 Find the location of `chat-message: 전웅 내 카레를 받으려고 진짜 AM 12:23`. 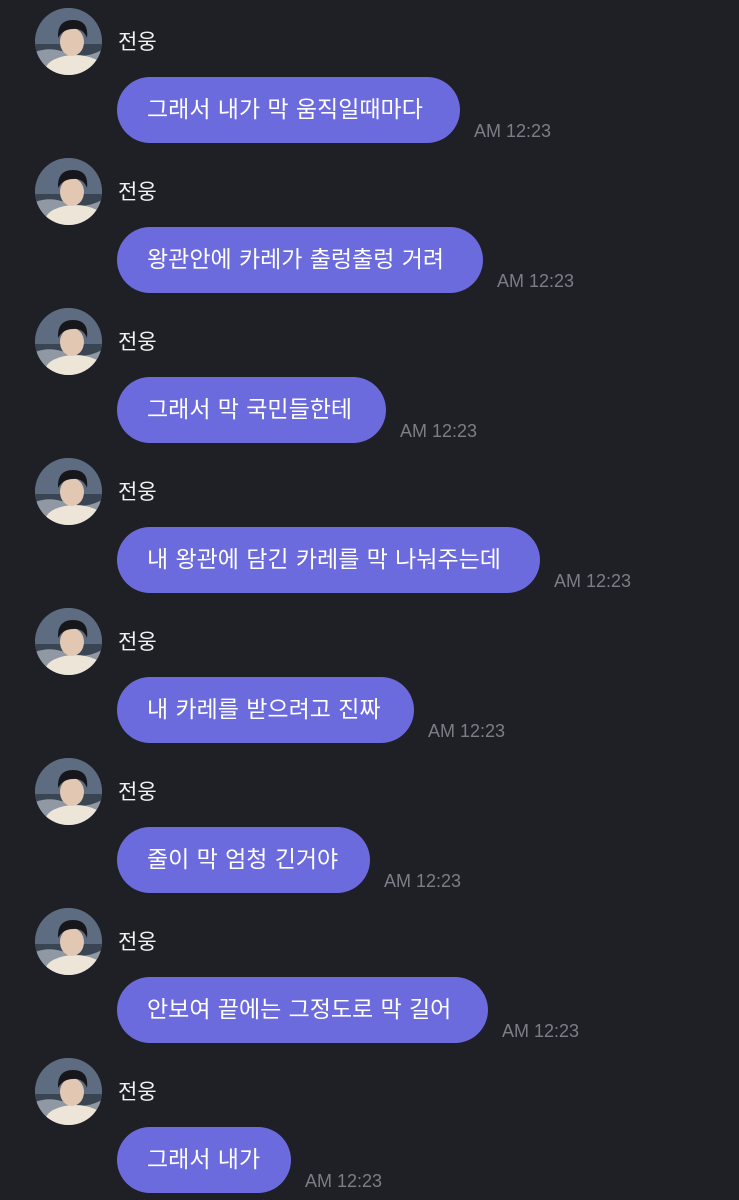

chat-message: 전웅 내 카레를 받으려고 진짜 AM 12:23 is located at coordinates (369, 675).